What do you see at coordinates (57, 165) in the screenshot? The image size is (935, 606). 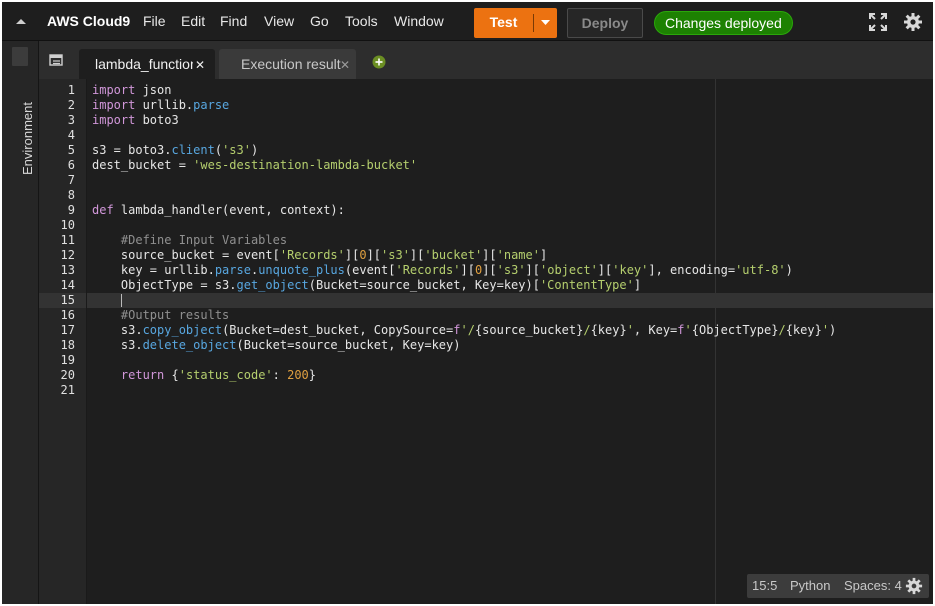 I see `line-number: 6` at bounding box center [57, 165].